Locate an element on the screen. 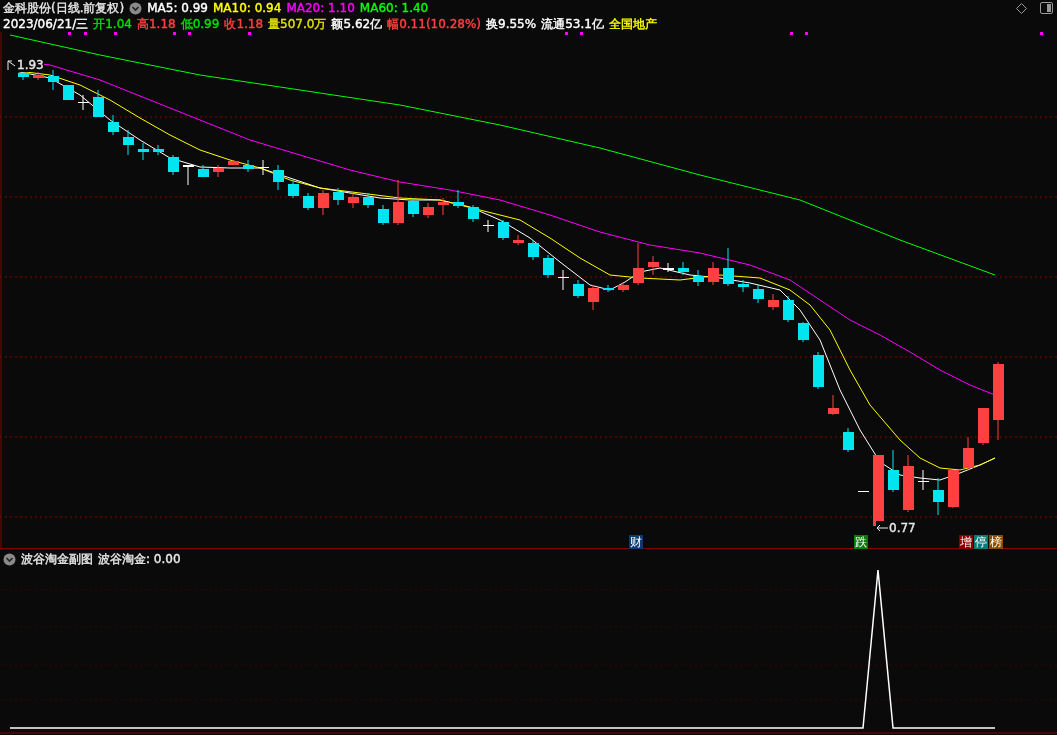  event-tag: 增 is located at coordinates (966, 542).